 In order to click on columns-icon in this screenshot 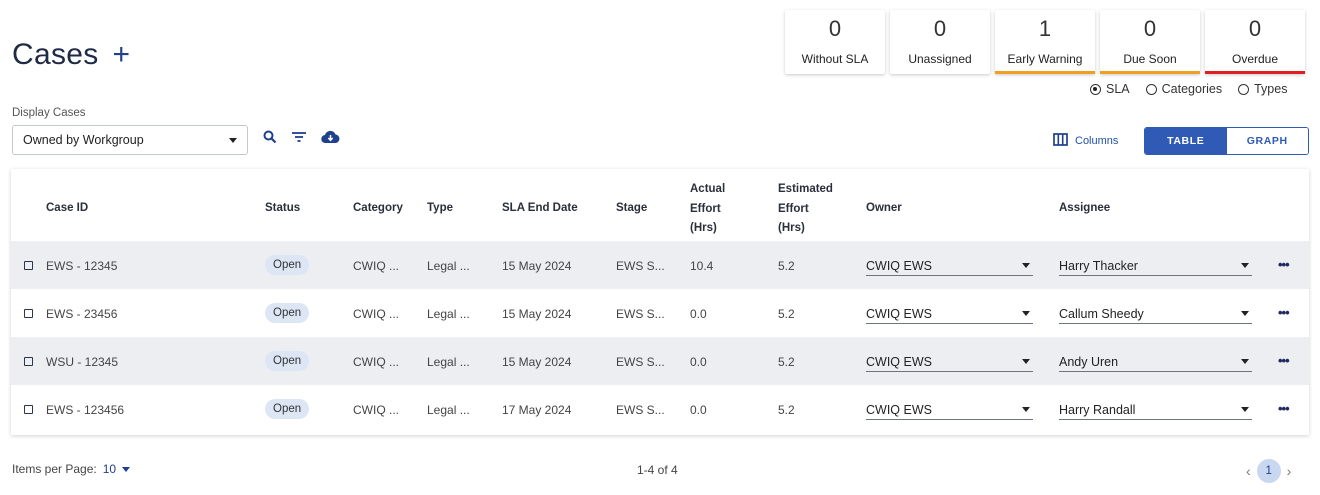, I will do `click(1060, 141)`.